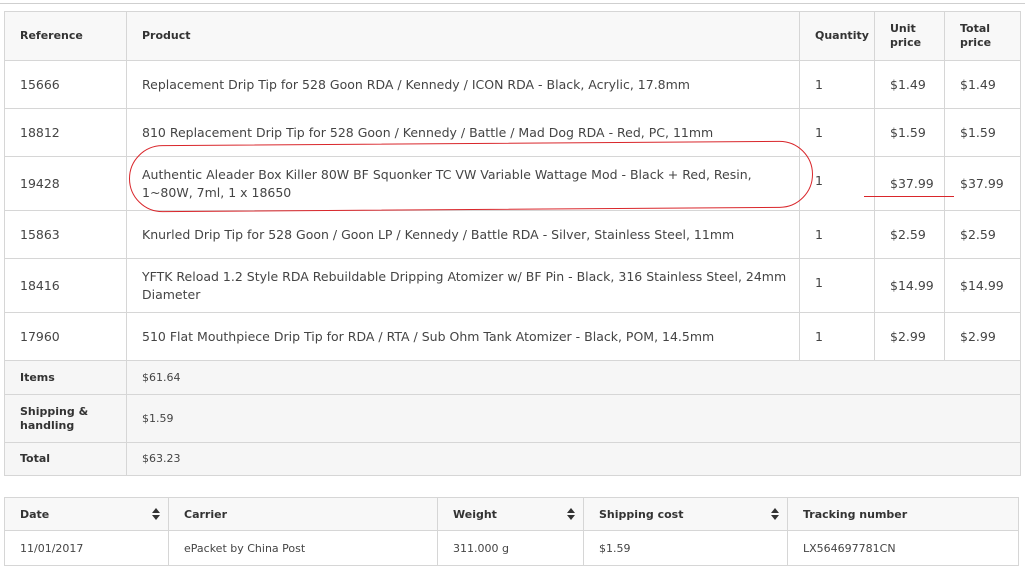 Image resolution: width=1025 pixels, height=580 pixels. I want to click on summary-shipping-row: Shipping & handling $1.59, so click(512, 418).